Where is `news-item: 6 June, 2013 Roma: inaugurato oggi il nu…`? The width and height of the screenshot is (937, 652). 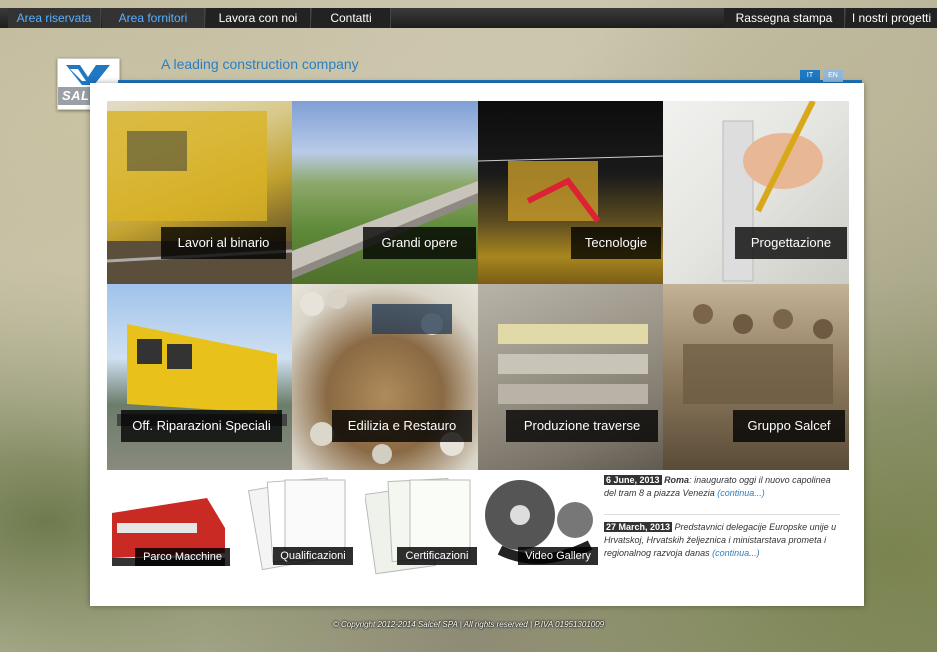
news-item: 6 June, 2013 Roma: inaugurato oggi il nu… is located at coordinates (722, 487).